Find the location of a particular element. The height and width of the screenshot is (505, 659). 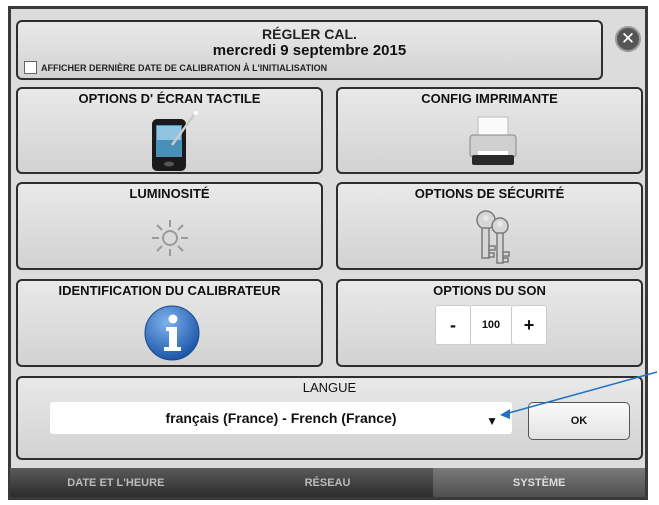

bottom-tab-bar: DATE ET L'HEURE RÉSEAU SYSTÈME is located at coordinates (328, 482).